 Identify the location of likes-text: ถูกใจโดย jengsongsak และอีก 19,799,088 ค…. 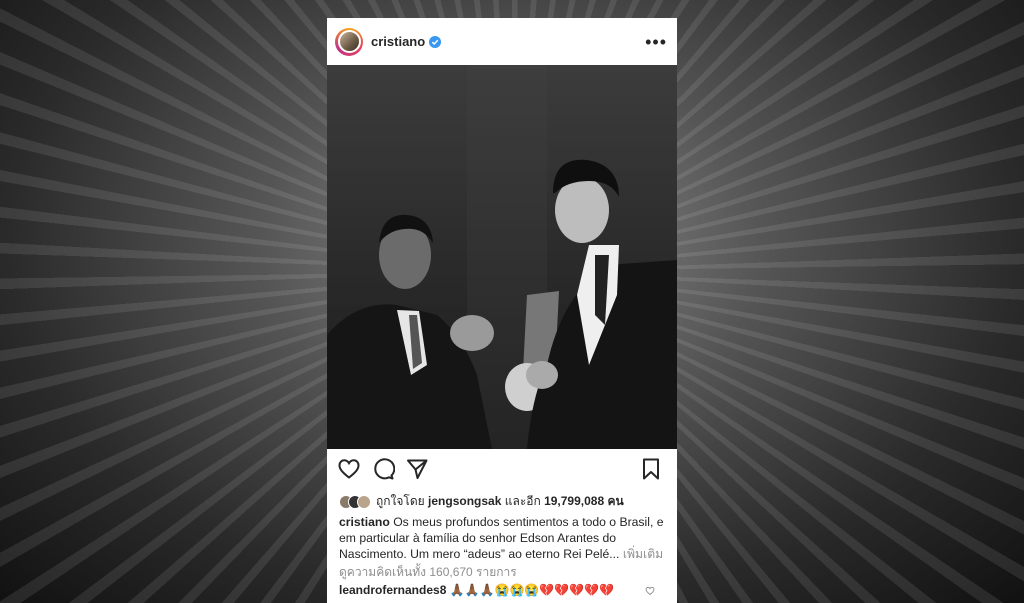
(500, 501).